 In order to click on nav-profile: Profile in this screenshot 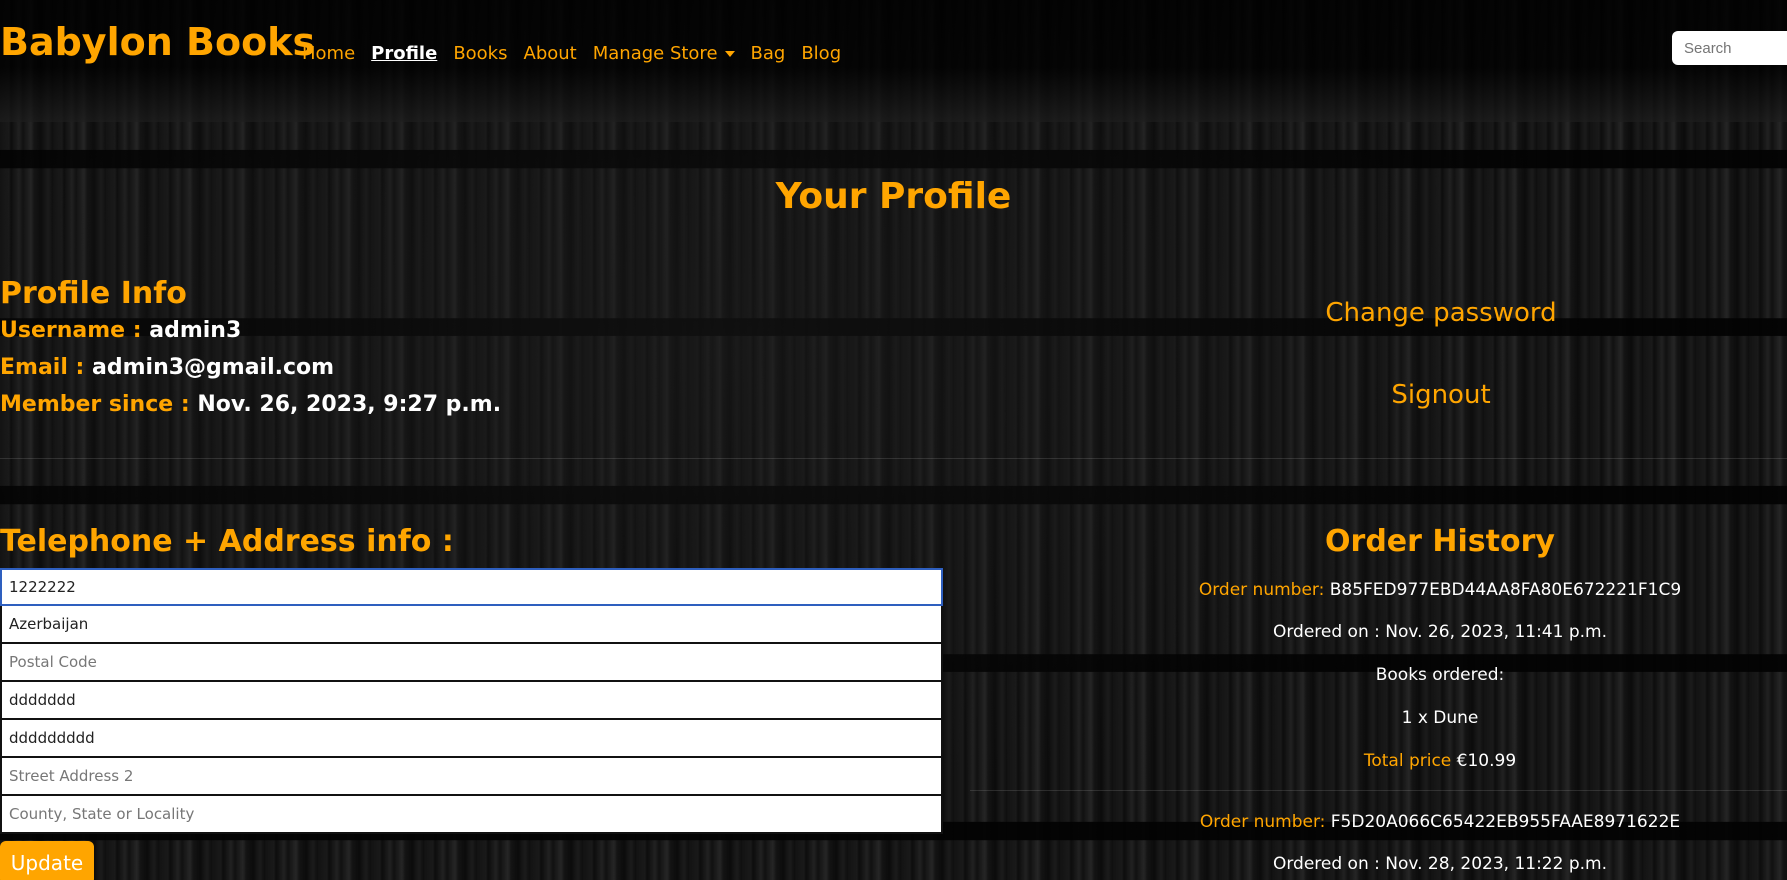, I will do `click(404, 53)`.